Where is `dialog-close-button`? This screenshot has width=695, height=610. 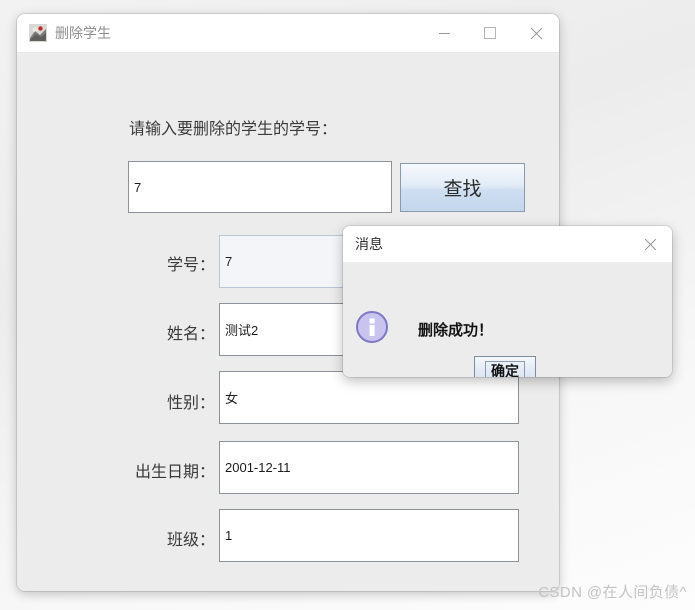 dialog-close-button is located at coordinates (650, 244).